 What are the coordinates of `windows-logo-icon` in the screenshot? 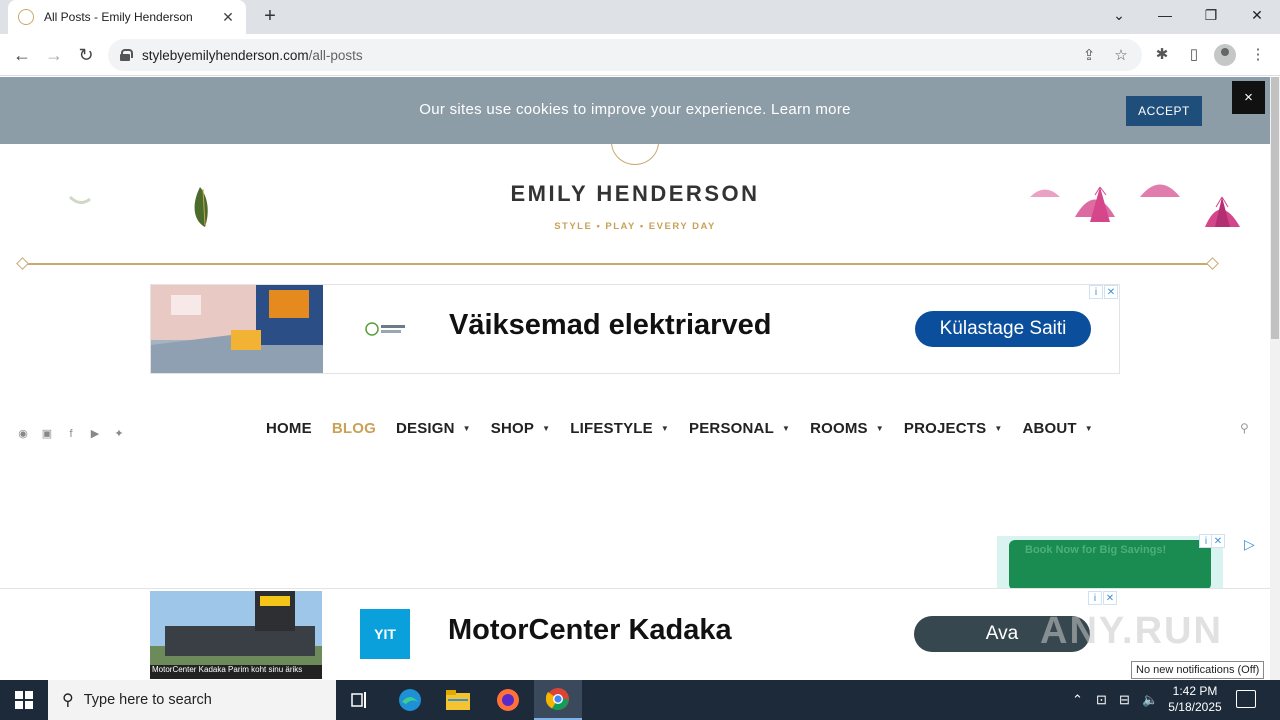 It's located at (24, 700).